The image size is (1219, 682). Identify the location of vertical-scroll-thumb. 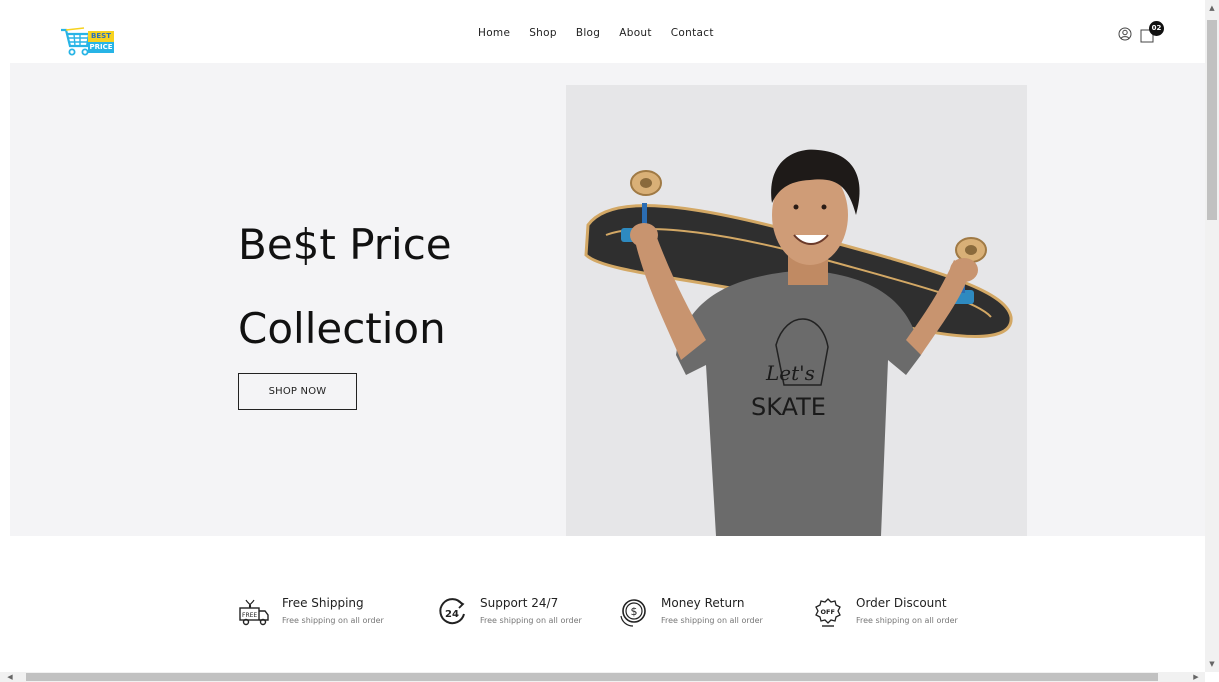
(1212, 120).